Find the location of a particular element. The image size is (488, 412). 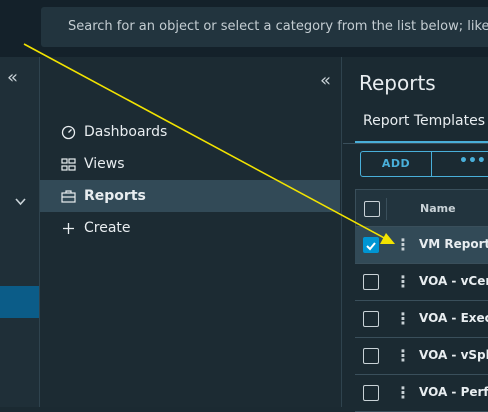

plus-icon is located at coordinates (68, 228).